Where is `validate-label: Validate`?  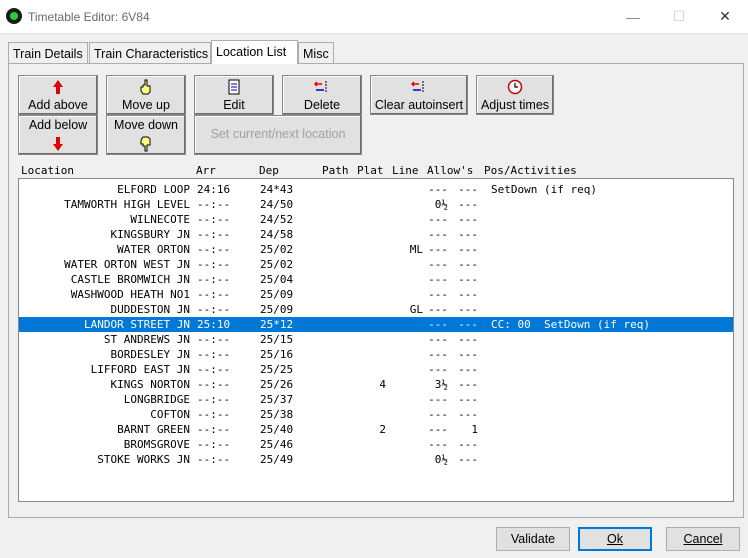 validate-label: Validate is located at coordinates (533, 539).